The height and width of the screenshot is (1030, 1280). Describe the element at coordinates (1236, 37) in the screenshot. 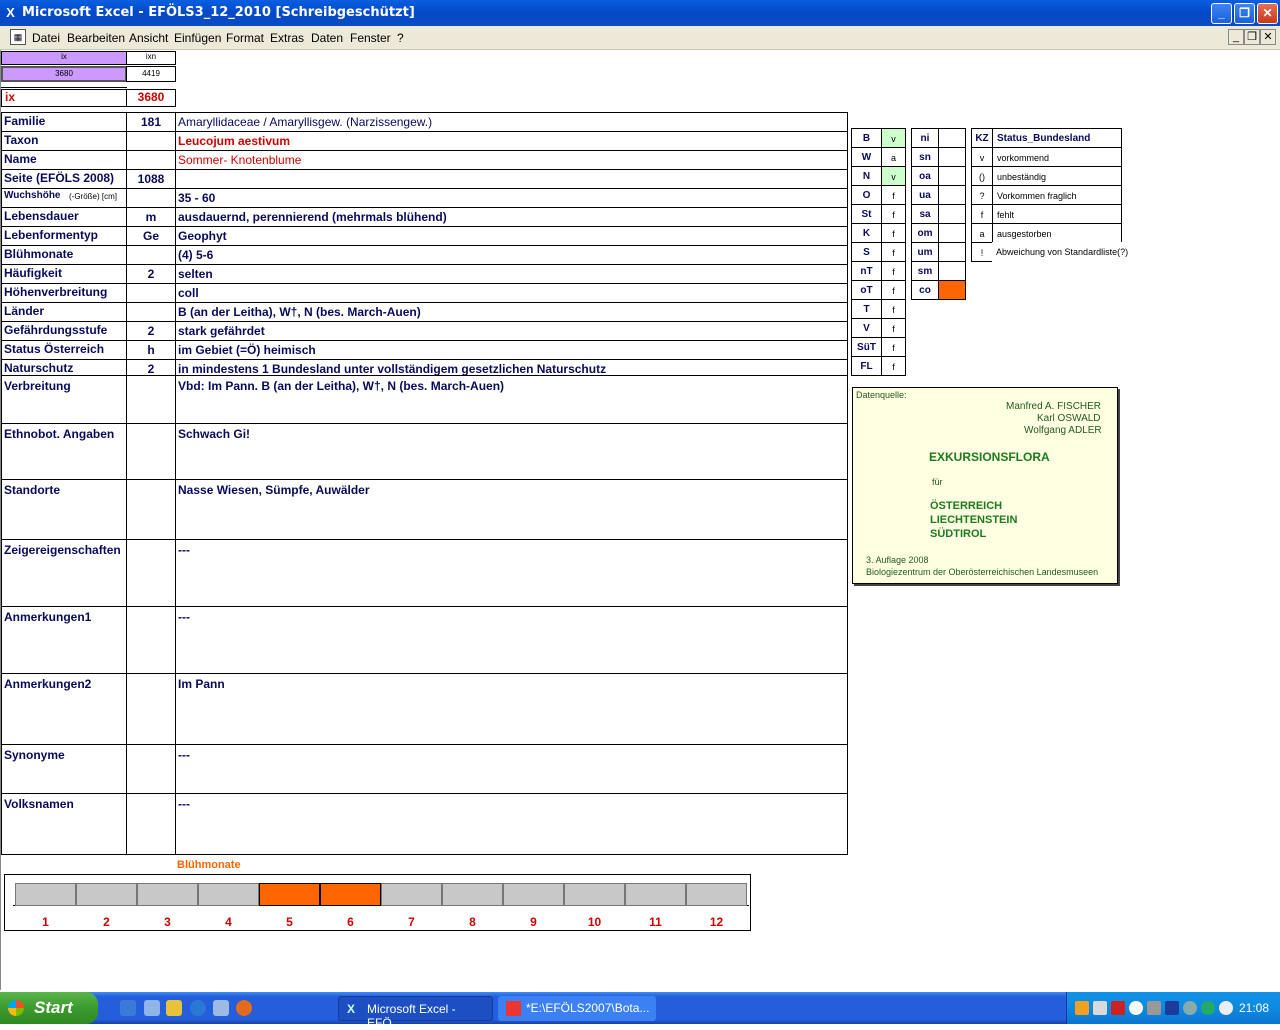

I see `doc-minimize-button: _` at that location.